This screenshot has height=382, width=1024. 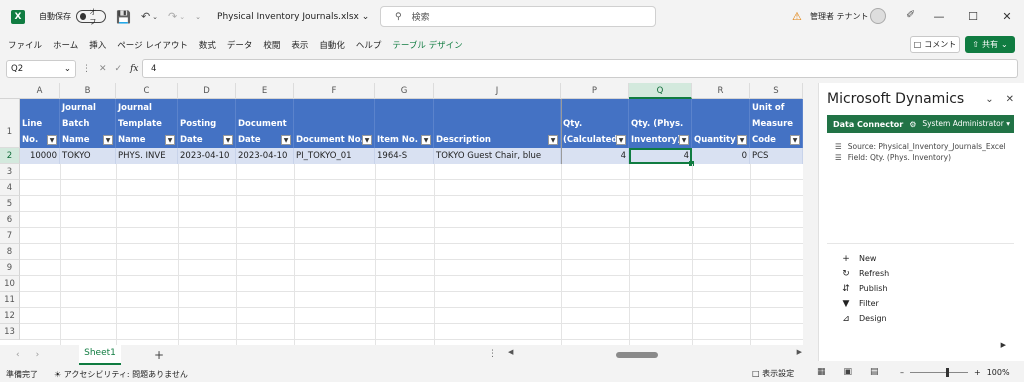 What do you see at coordinates (145, 16) in the screenshot?
I see `undo-icon: ↶` at bounding box center [145, 16].